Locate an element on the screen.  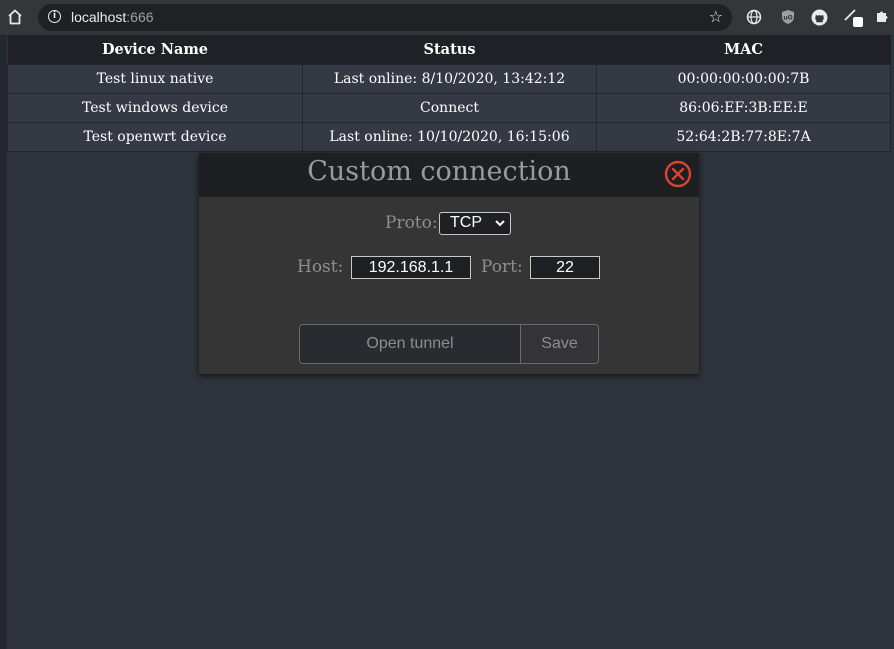
close-icon is located at coordinates (678, 174).